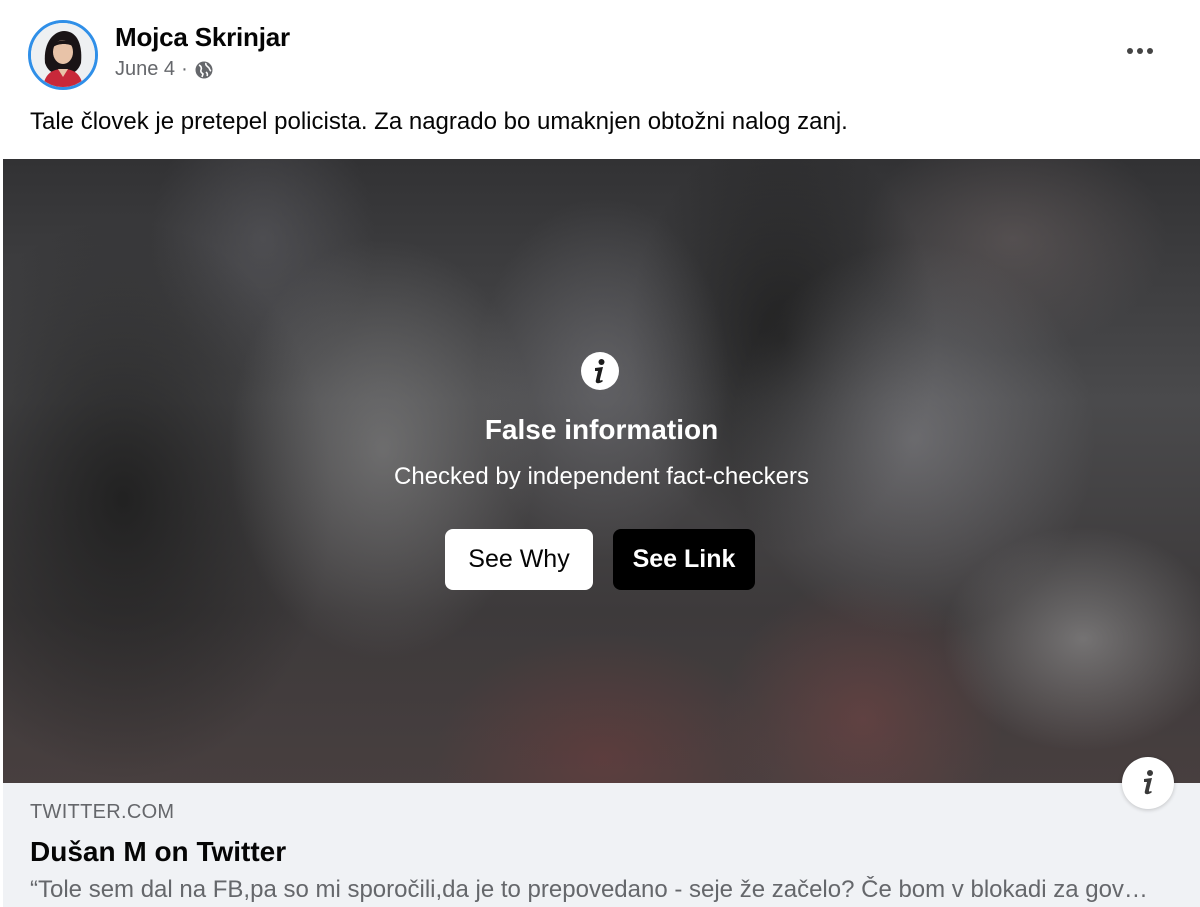  What do you see at coordinates (601, 476) in the screenshot?
I see `warning-subtitle: Checked by independent fact-checkers` at bounding box center [601, 476].